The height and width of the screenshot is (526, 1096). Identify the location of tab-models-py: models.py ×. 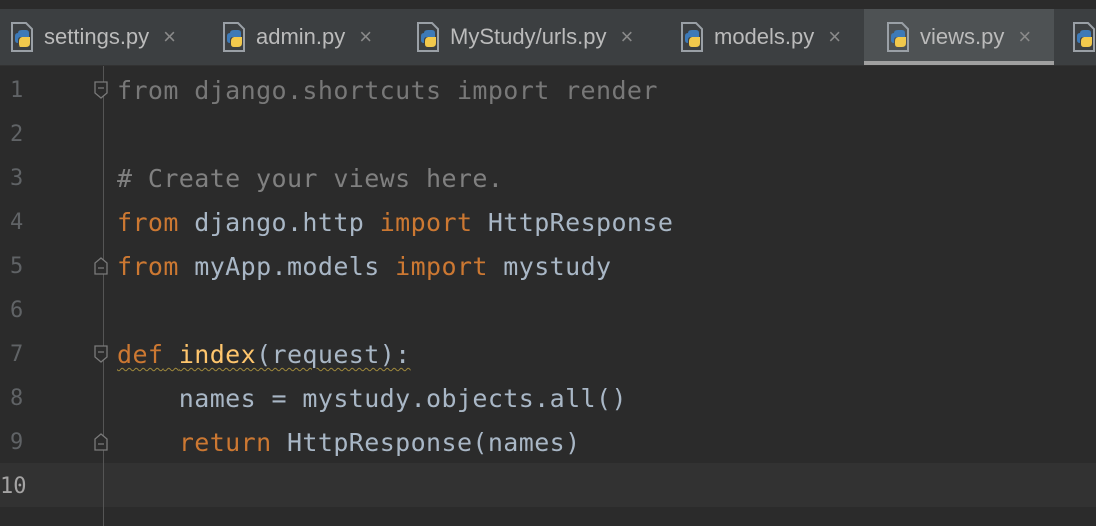
(768, 37).